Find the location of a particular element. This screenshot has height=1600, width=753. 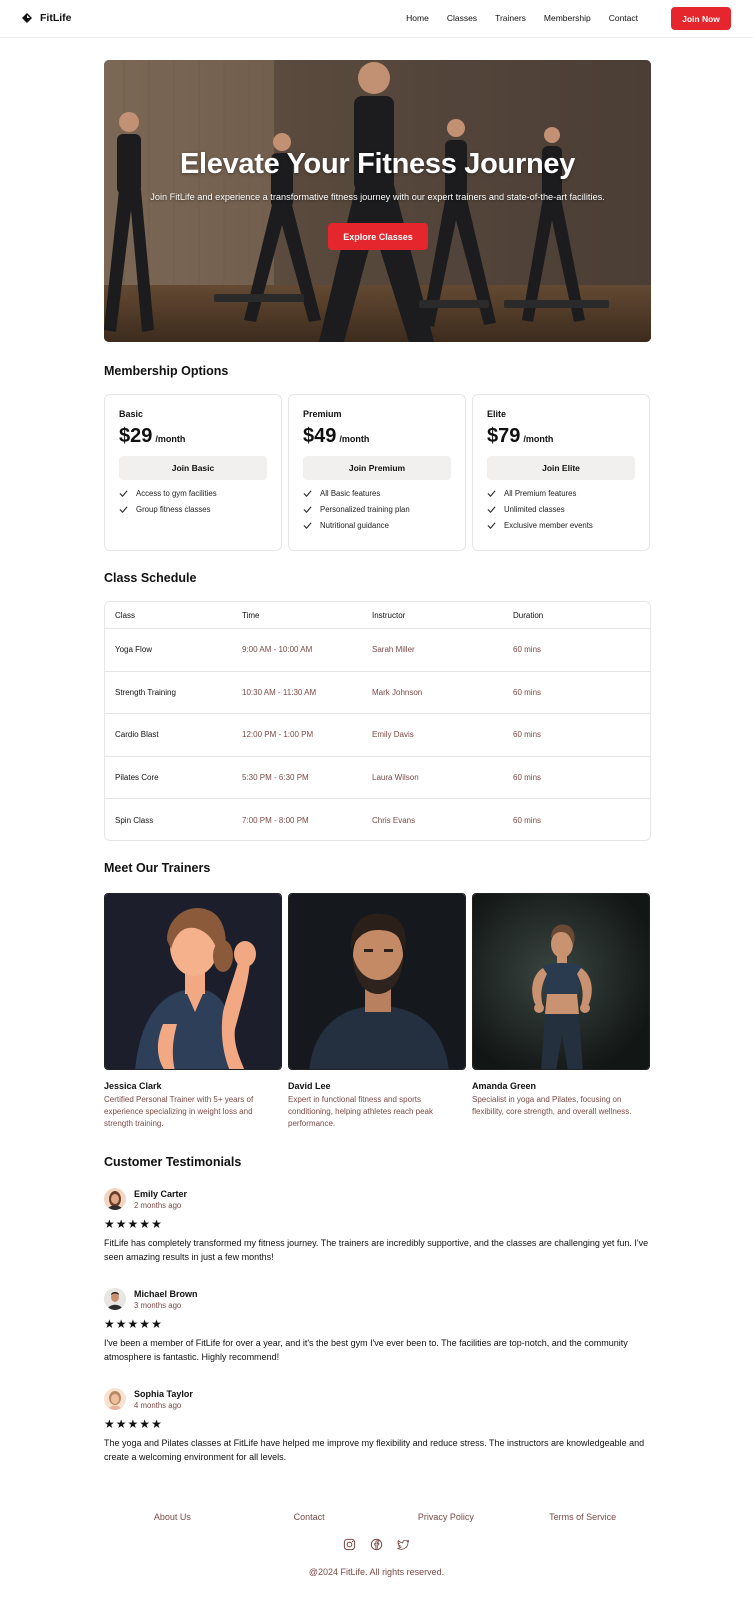

price-amount: $79 is located at coordinates (504, 436).